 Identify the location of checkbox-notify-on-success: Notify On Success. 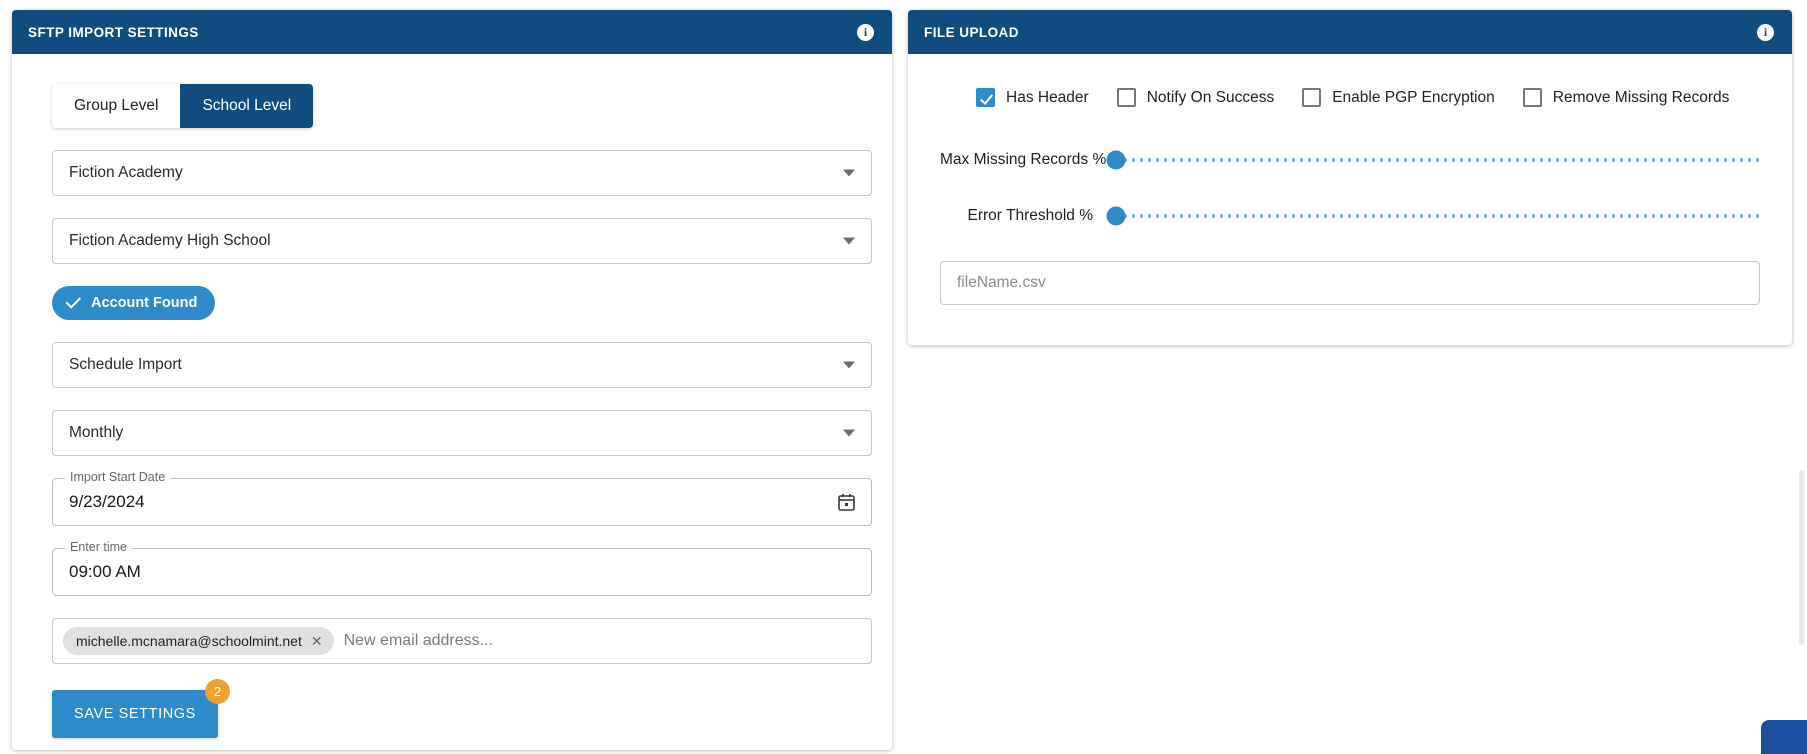
(1195, 97).